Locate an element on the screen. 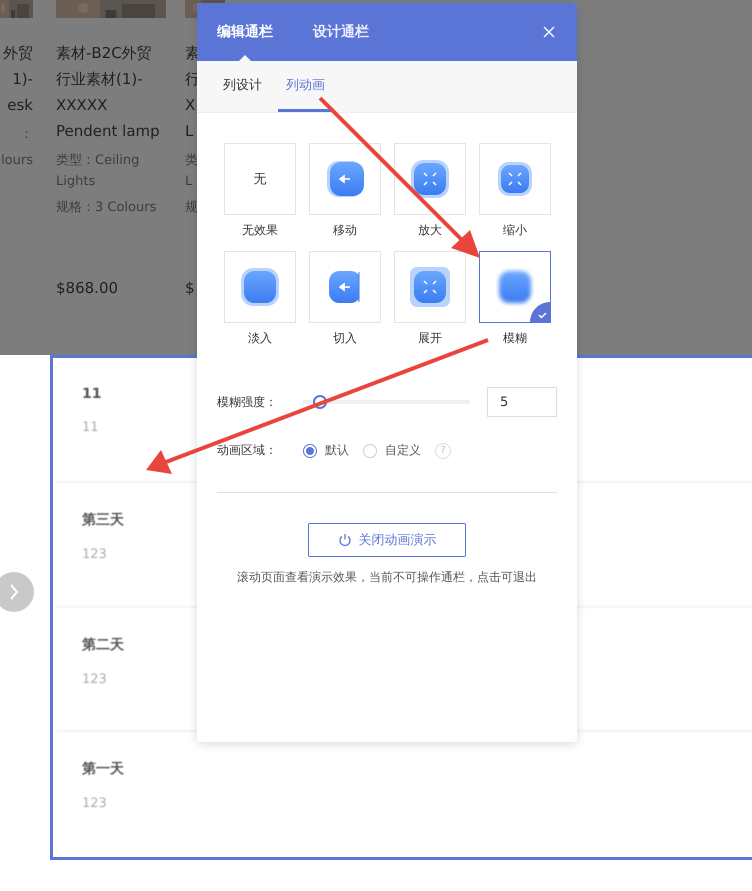 The width and height of the screenshot is (752, 891). effect-label: 淡入 is located at coordinates (260, 338).